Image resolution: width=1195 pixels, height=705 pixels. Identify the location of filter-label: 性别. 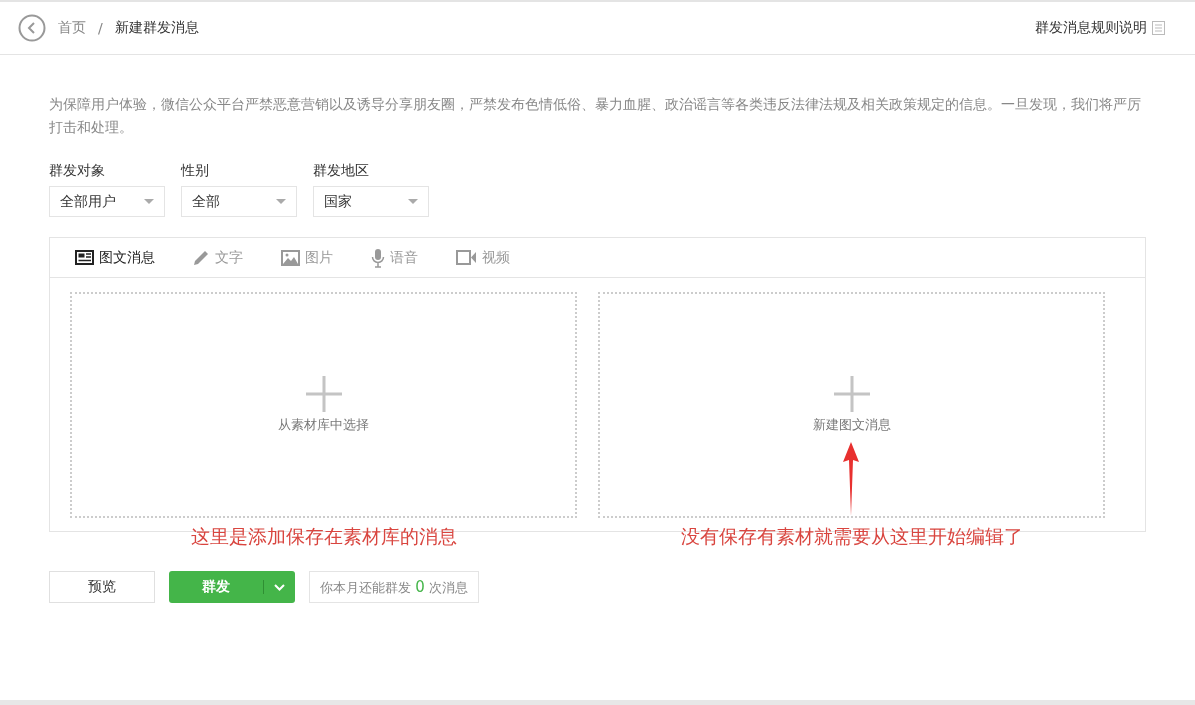
(195, 171).